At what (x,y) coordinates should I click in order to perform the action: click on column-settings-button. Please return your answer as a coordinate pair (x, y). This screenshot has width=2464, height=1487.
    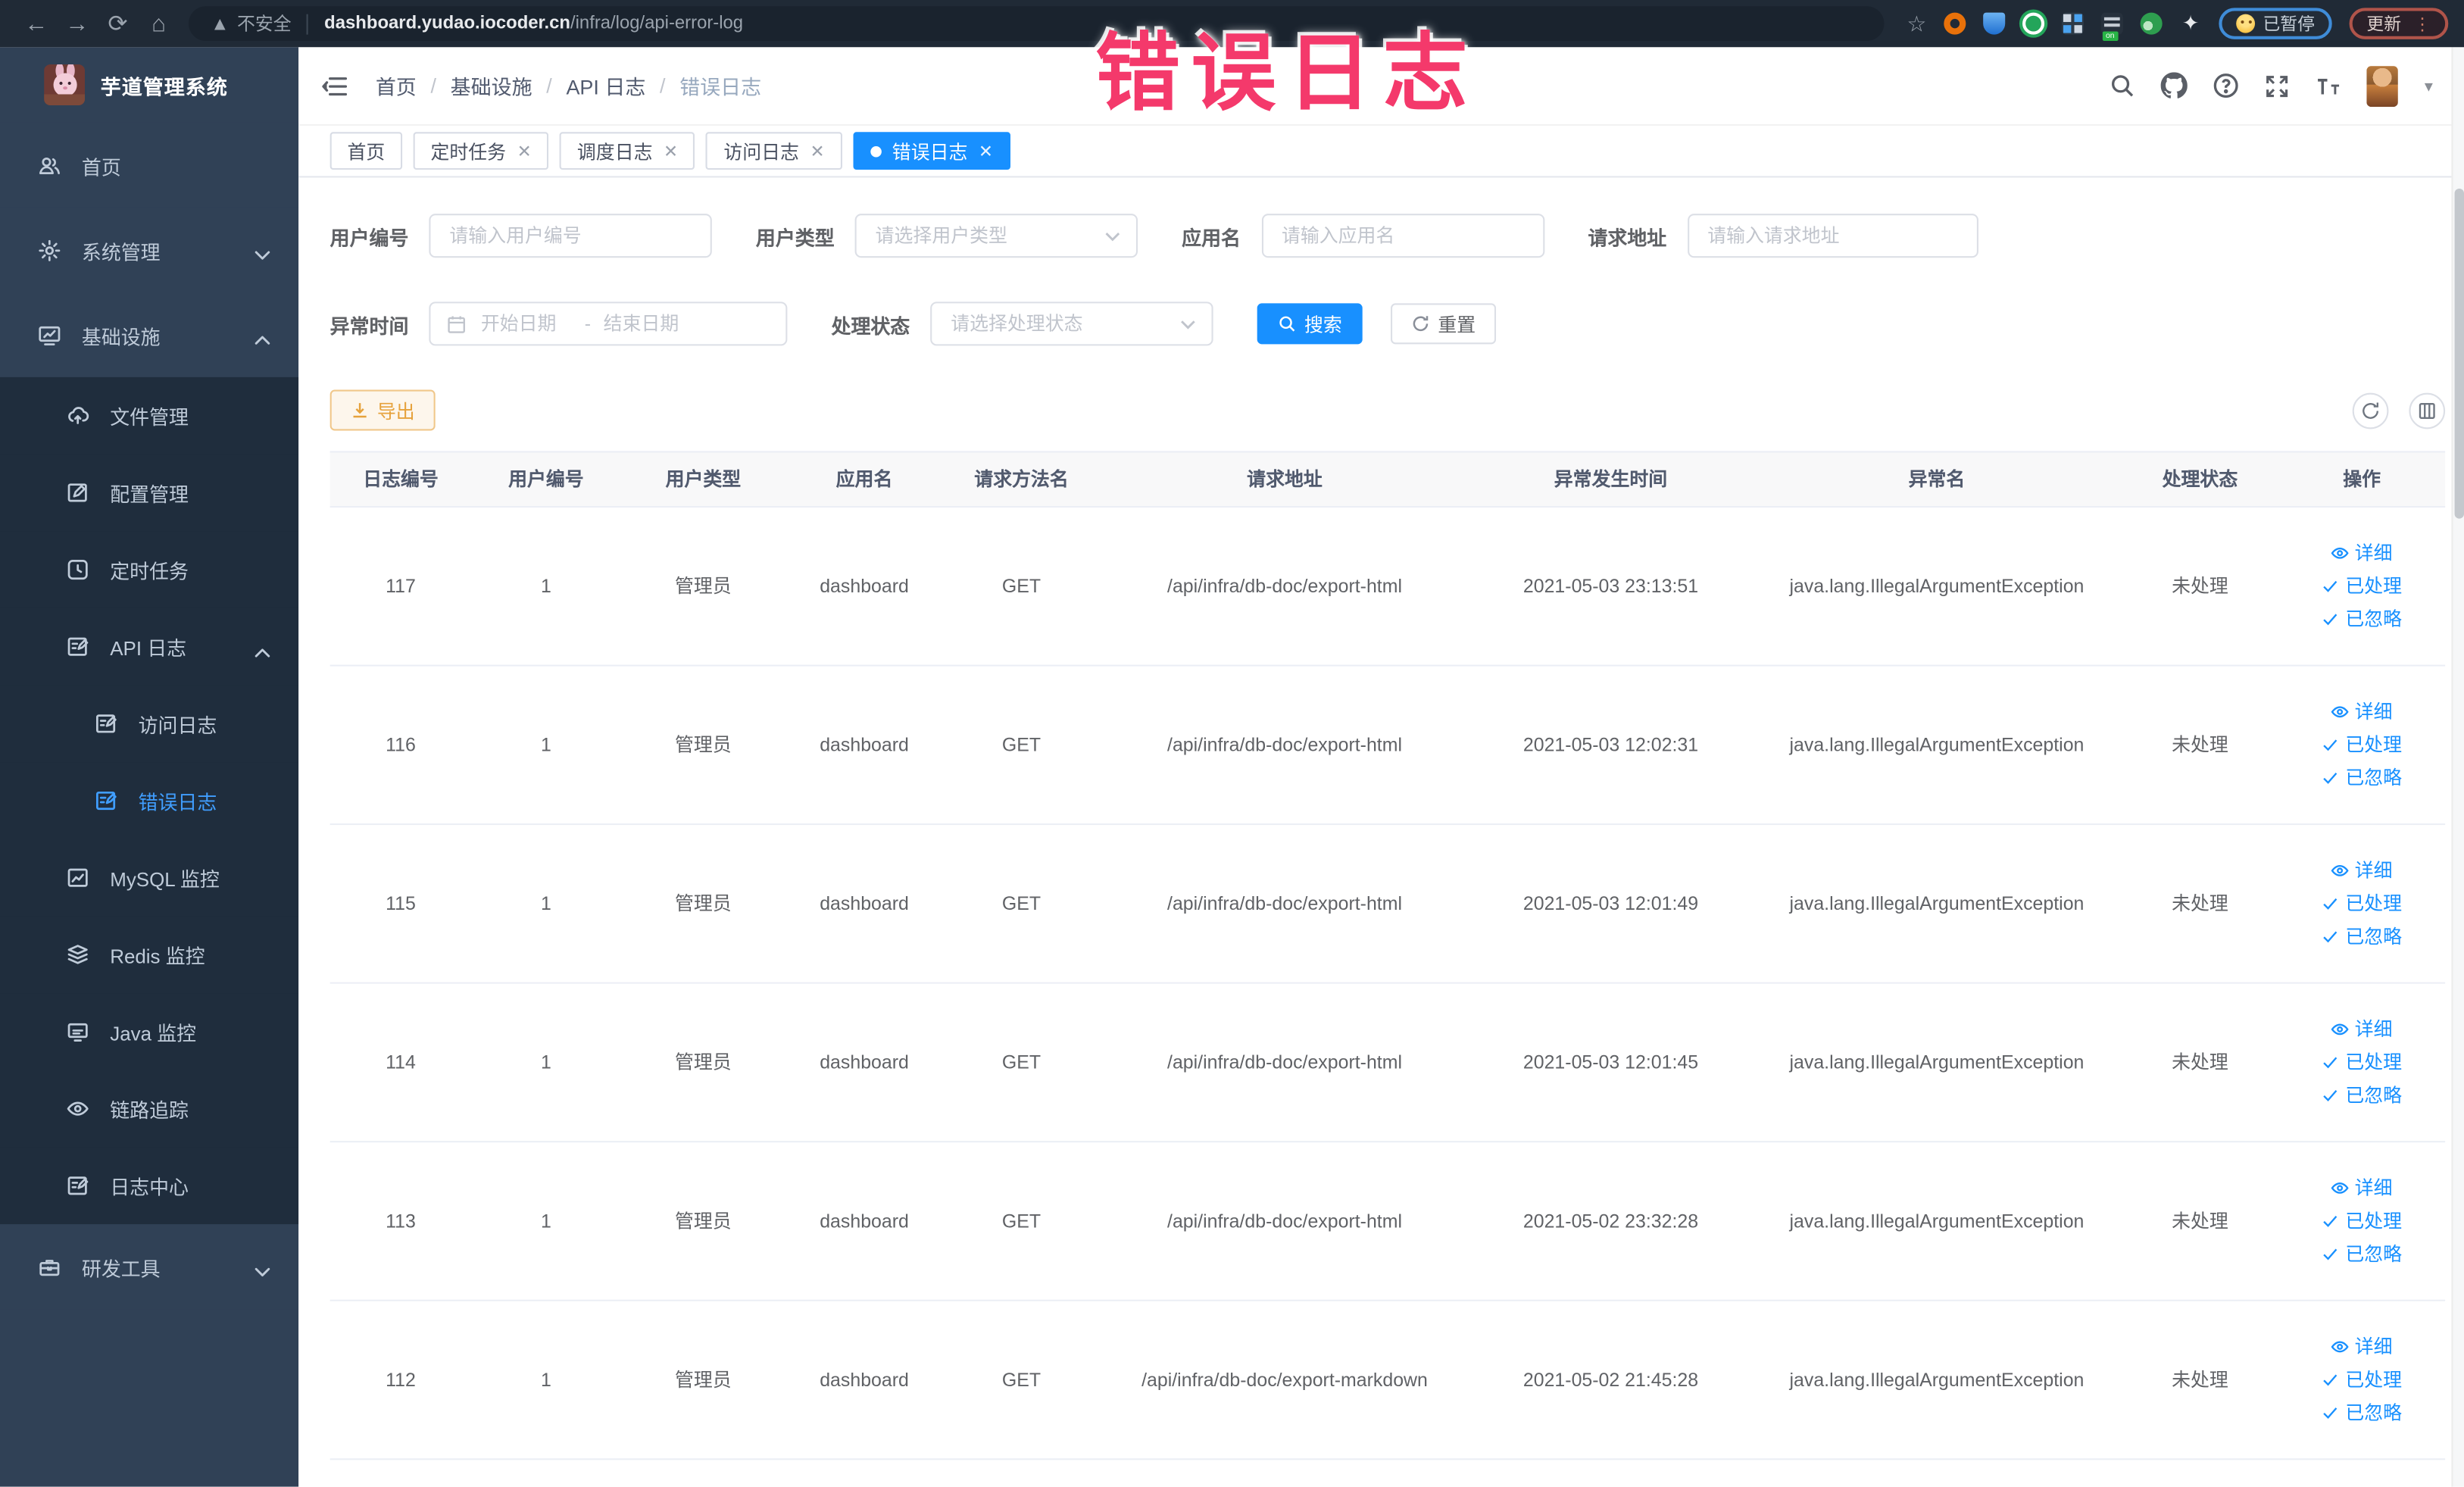
    Looking at the image, I should click on (2427, 410).